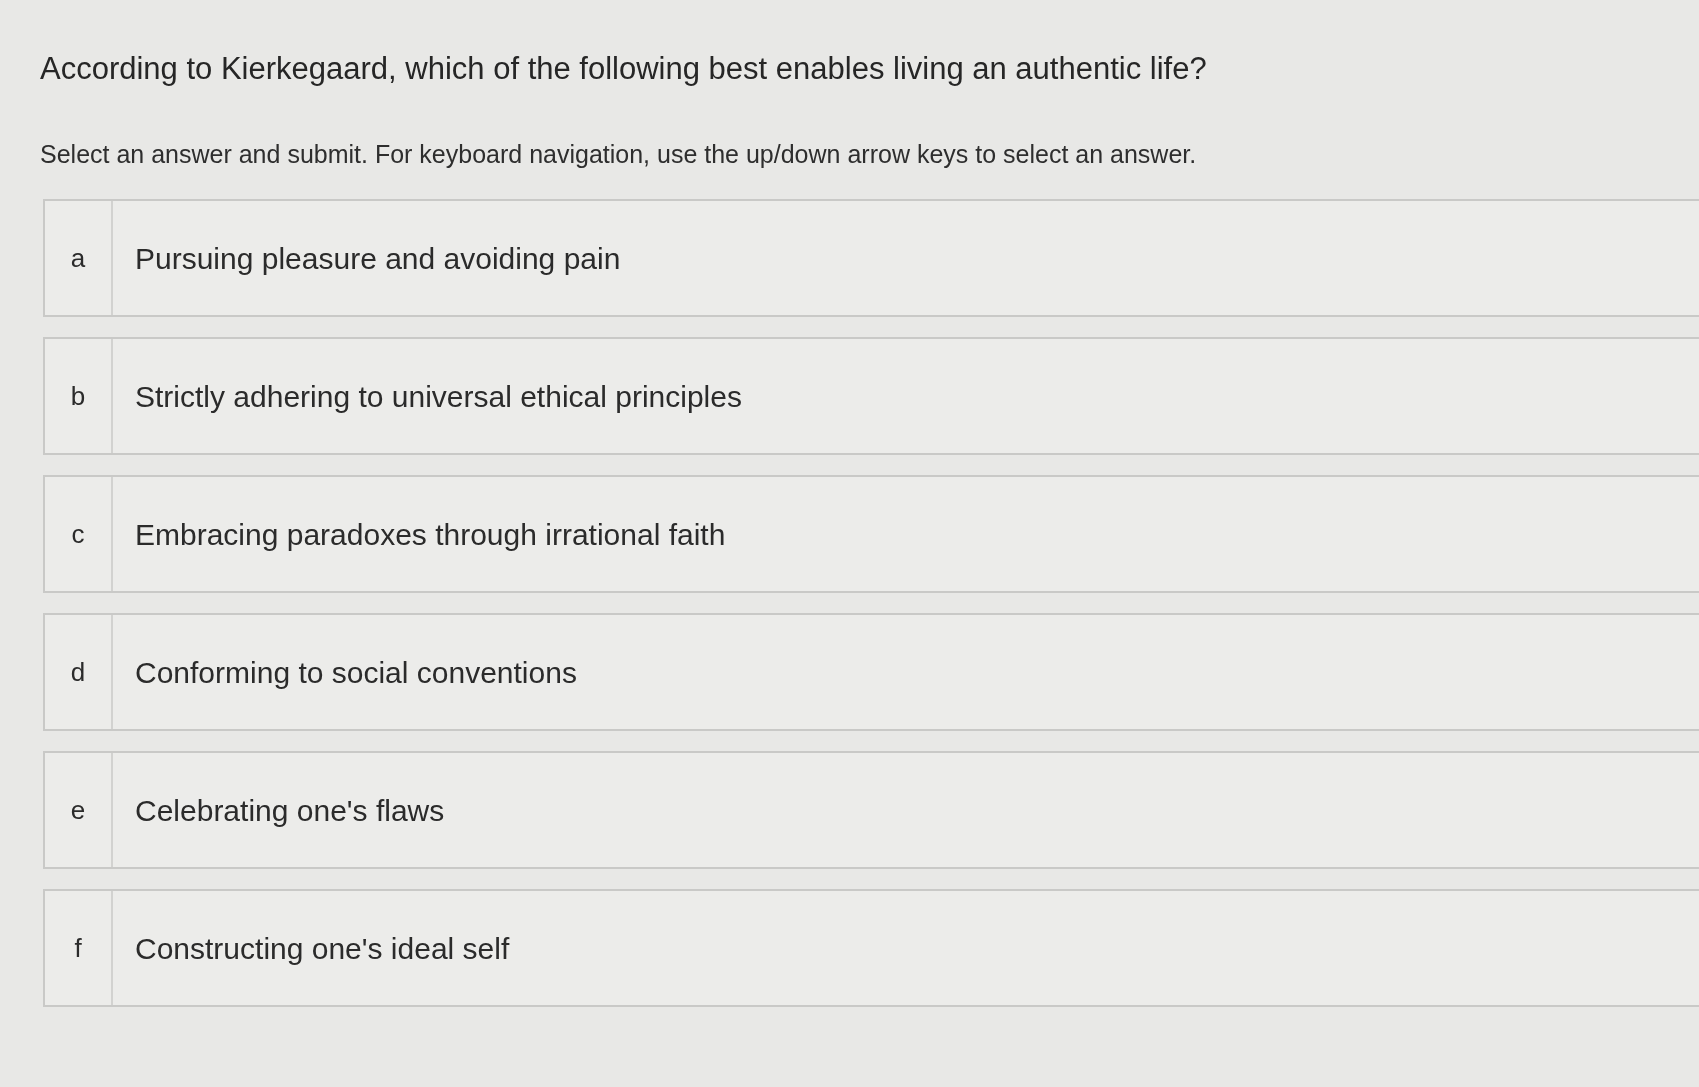 This screenshot has height=1087, width=1699. I want to click on instructions-text: Select an answer and submit. For keyboard navigation, use the up/down arrow keys to select an answer., so click(619, 154).